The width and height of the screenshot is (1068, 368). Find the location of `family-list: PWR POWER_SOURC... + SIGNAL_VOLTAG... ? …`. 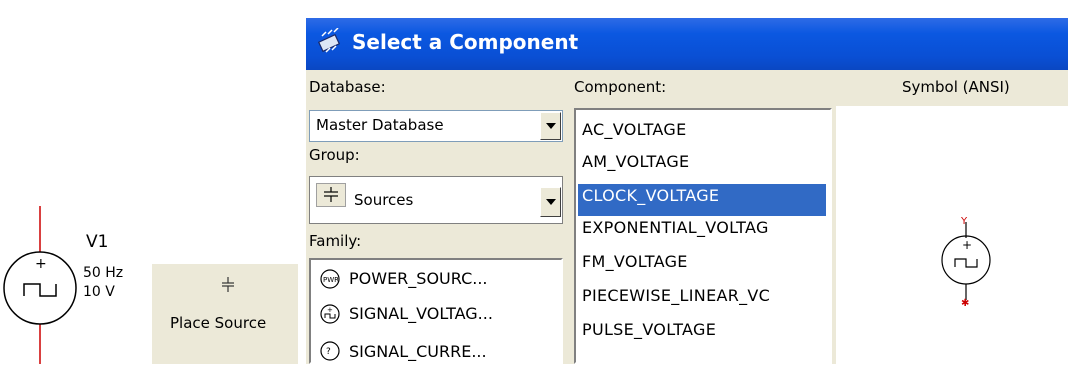

family-list: PWR POWER_SOURC... + SIGNAL_VOLTAG... ? … is located at coordinates (436, 311).